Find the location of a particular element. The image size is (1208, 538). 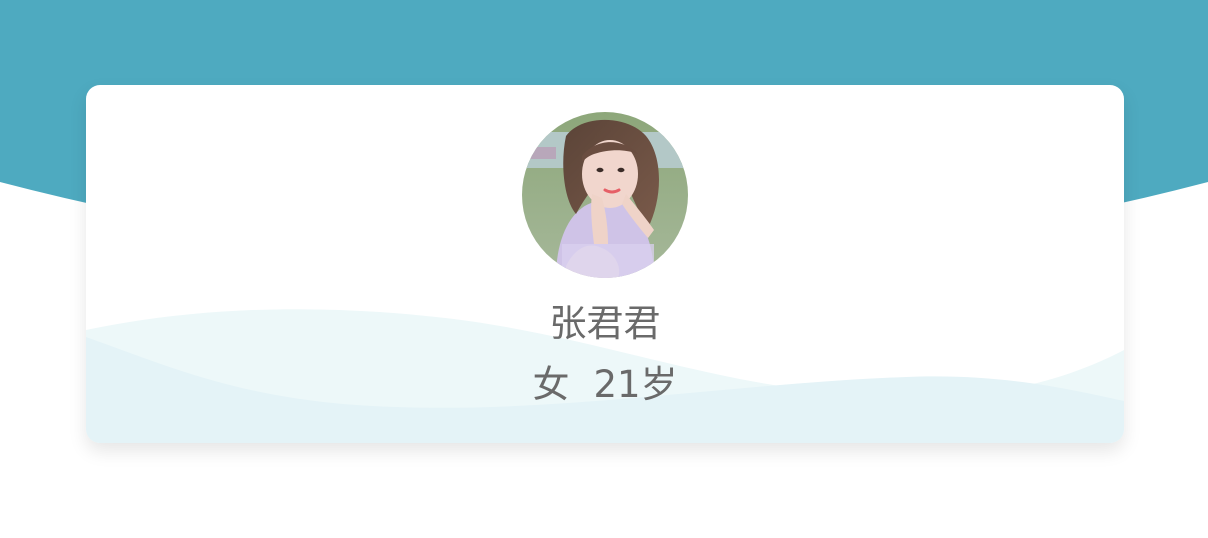

user-age: 21岁 is located at coordinates (635, 384).